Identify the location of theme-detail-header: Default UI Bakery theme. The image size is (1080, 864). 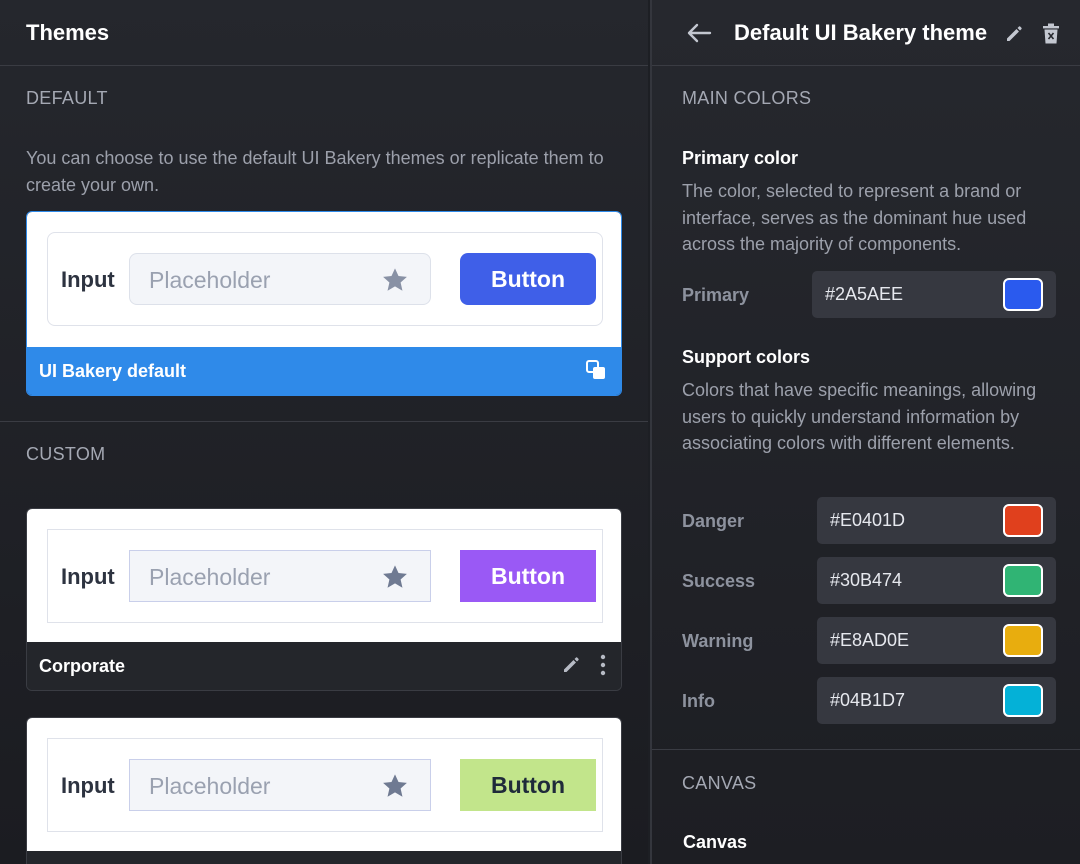
(866, 33).